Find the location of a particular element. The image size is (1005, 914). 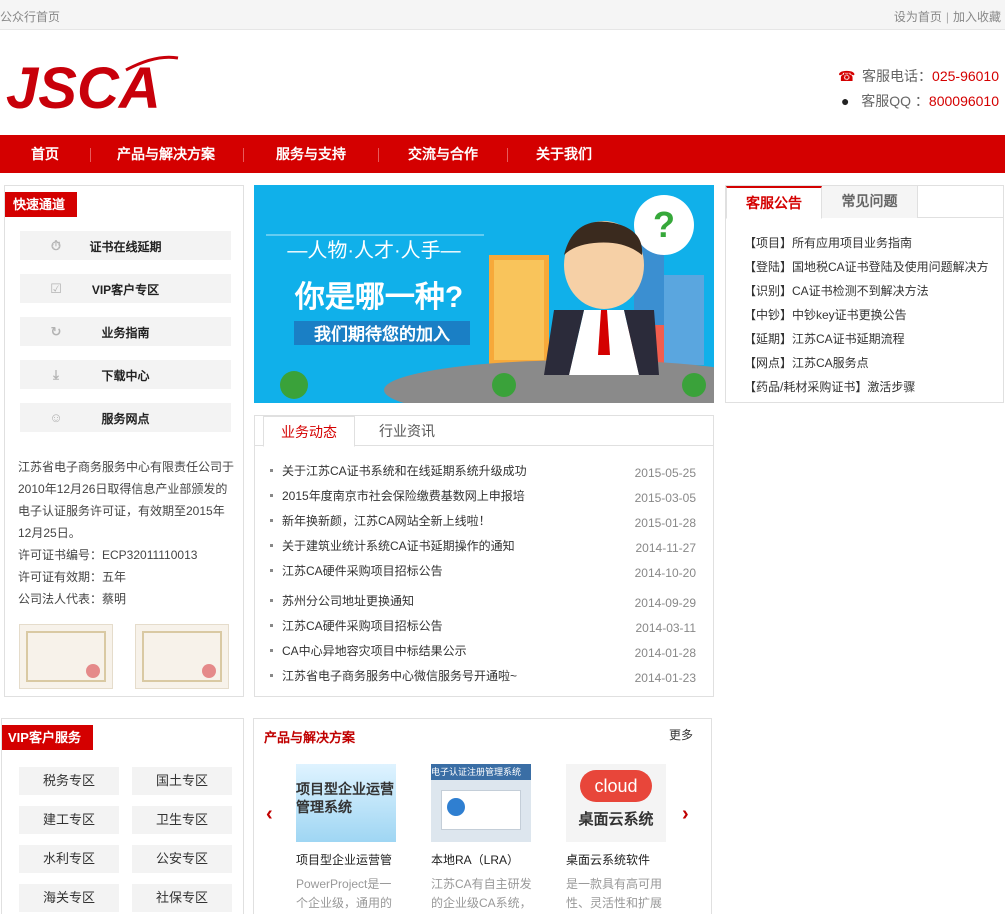

news-date: 2014-01-28 is located at coordinates (665, 653).